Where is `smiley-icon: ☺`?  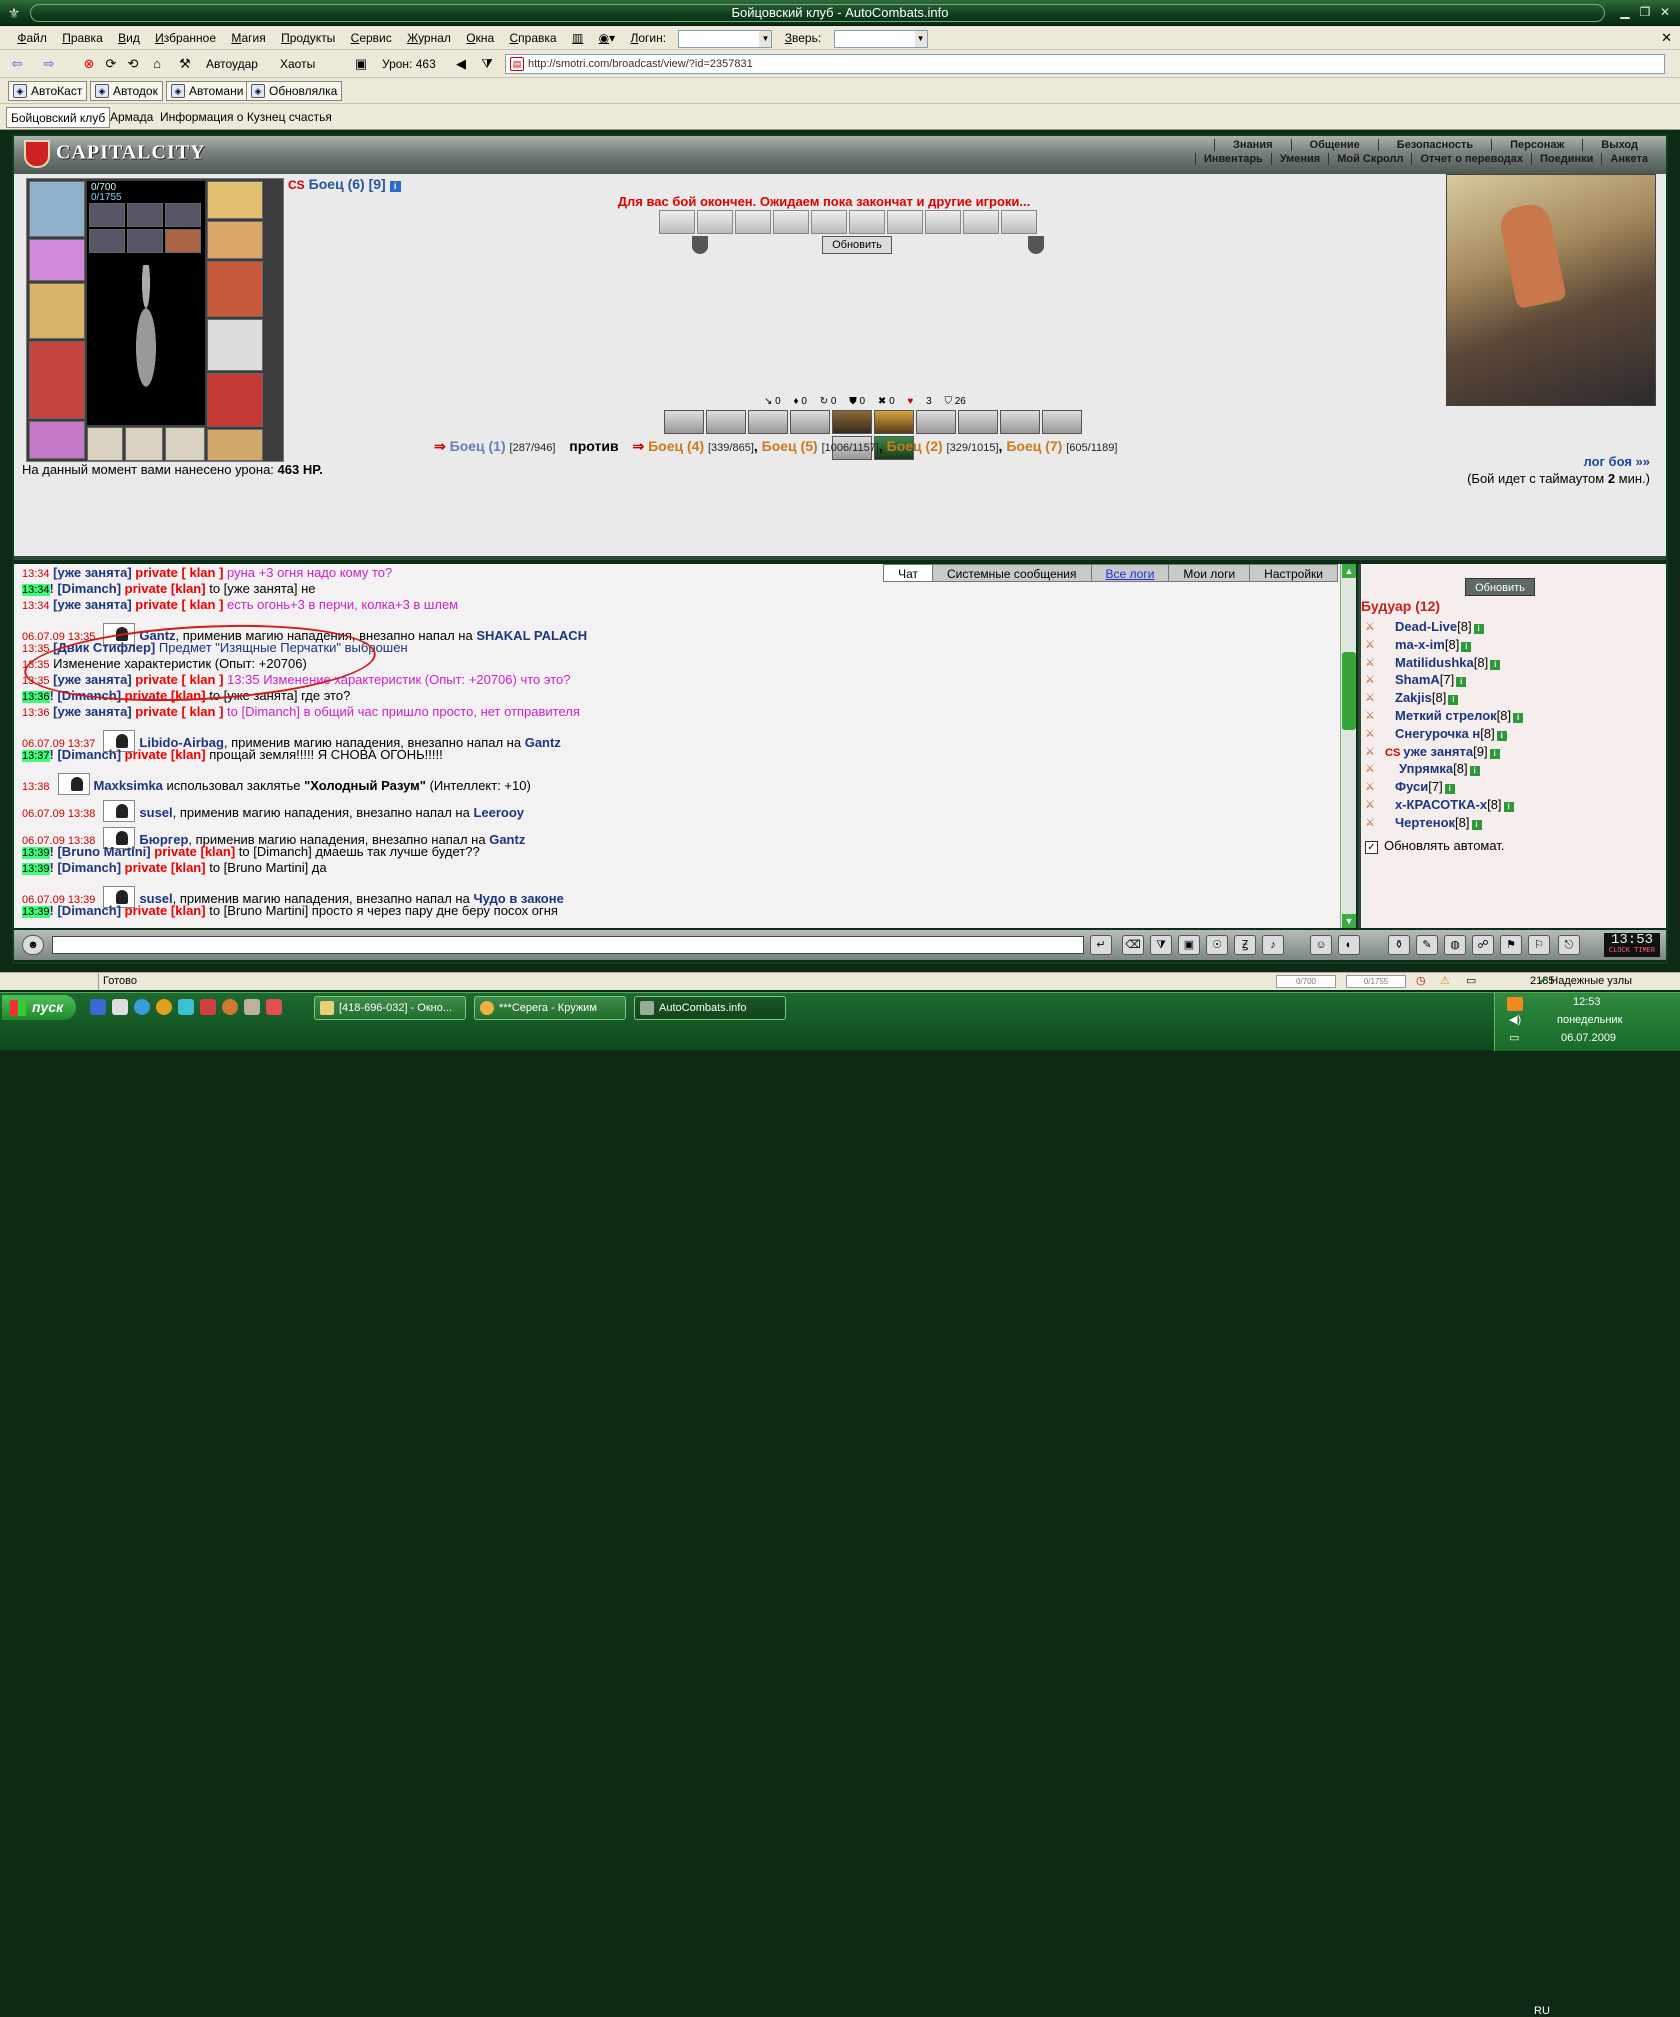 smiley-icon: ☺ is located at coordinates (1321, 945).